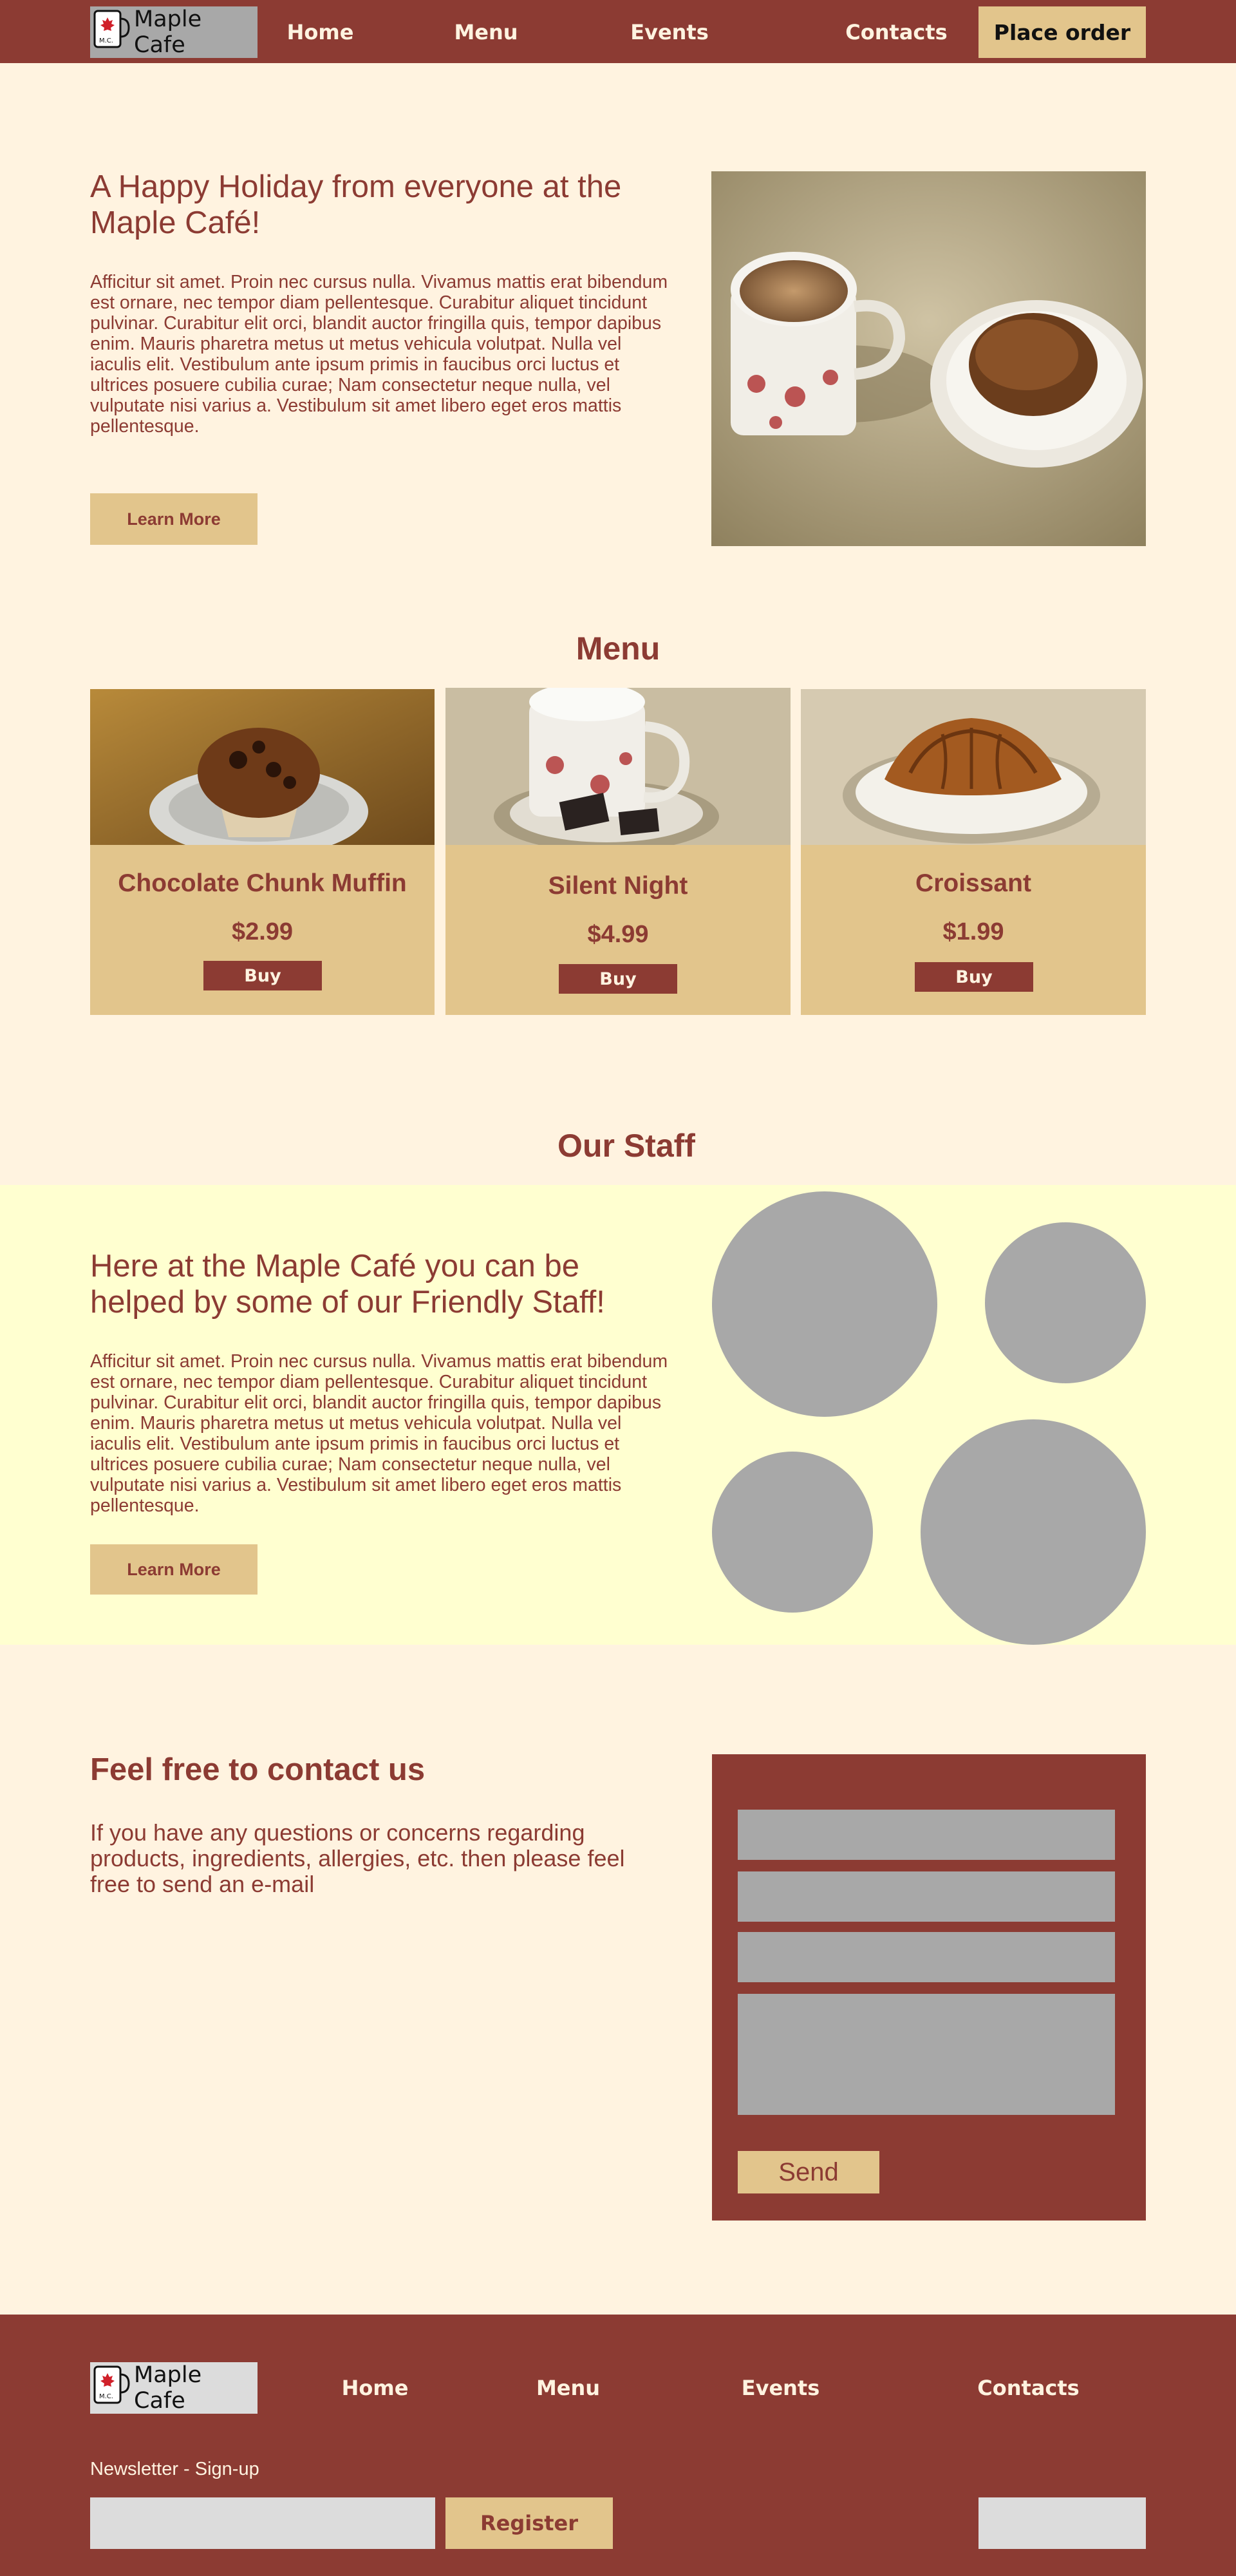 The height and width of the screenshot is (2576, 1236). What do you see at coordinates (928, 358) in the screenshot?
I see `hero-image` at bounding box center [928, 358].